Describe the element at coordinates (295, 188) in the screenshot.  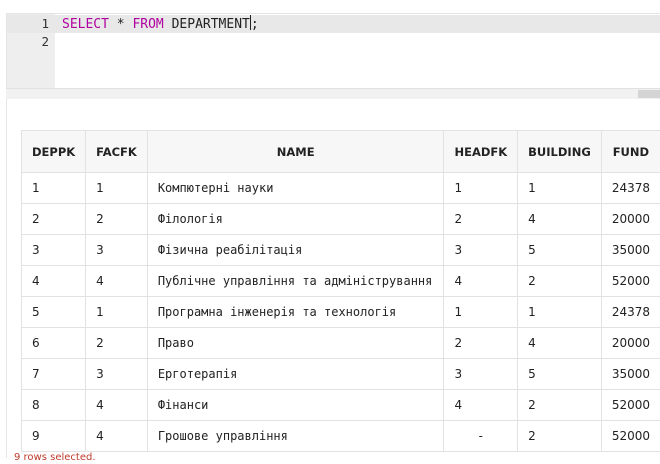
I see `cell-name: Компютерні науки` at that location.